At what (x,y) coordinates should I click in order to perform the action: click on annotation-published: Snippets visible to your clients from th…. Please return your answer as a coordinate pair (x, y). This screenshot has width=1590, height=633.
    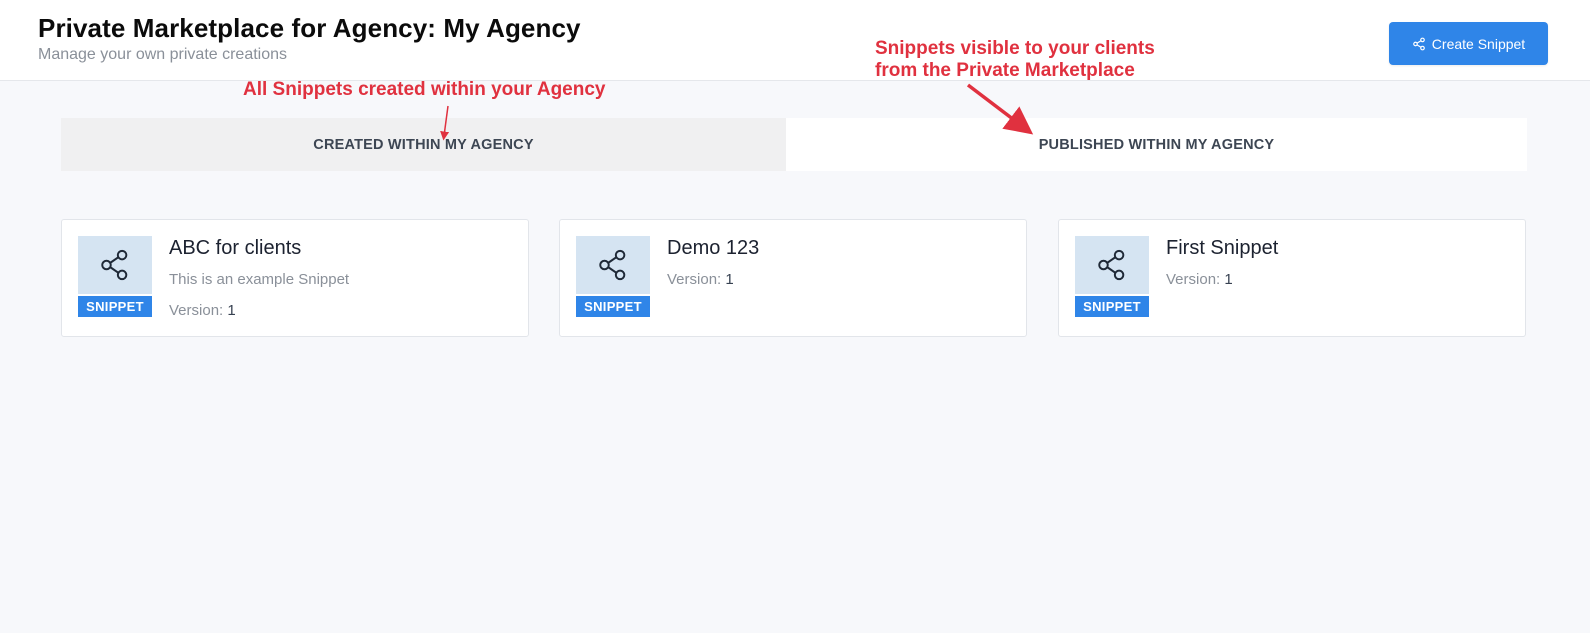
    Looking at the image, I should click on (1015, 60).